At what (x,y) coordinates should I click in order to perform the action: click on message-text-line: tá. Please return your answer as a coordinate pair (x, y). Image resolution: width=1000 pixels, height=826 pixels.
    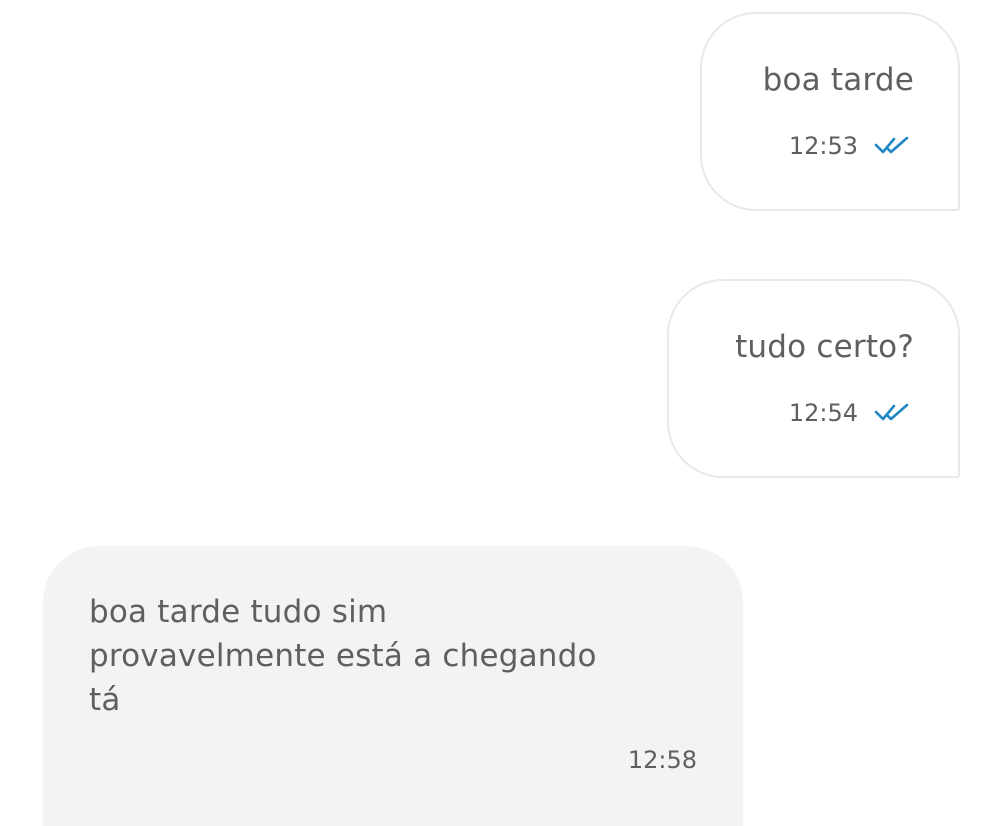
    Looking at the image, I should click on (105, 700).